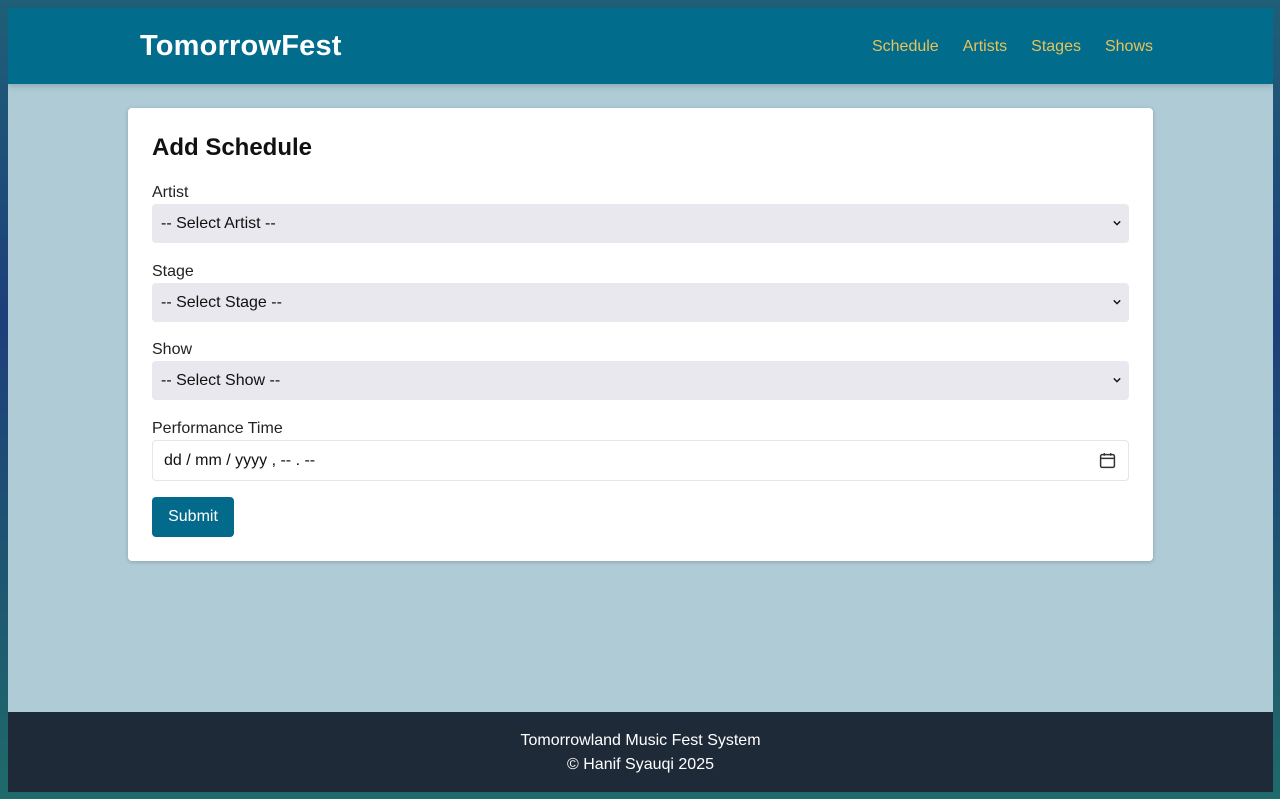 Image resolution: width=1280 pixels, height=799 pixels. I want to click on calendar-icon, so click(1107, 460).